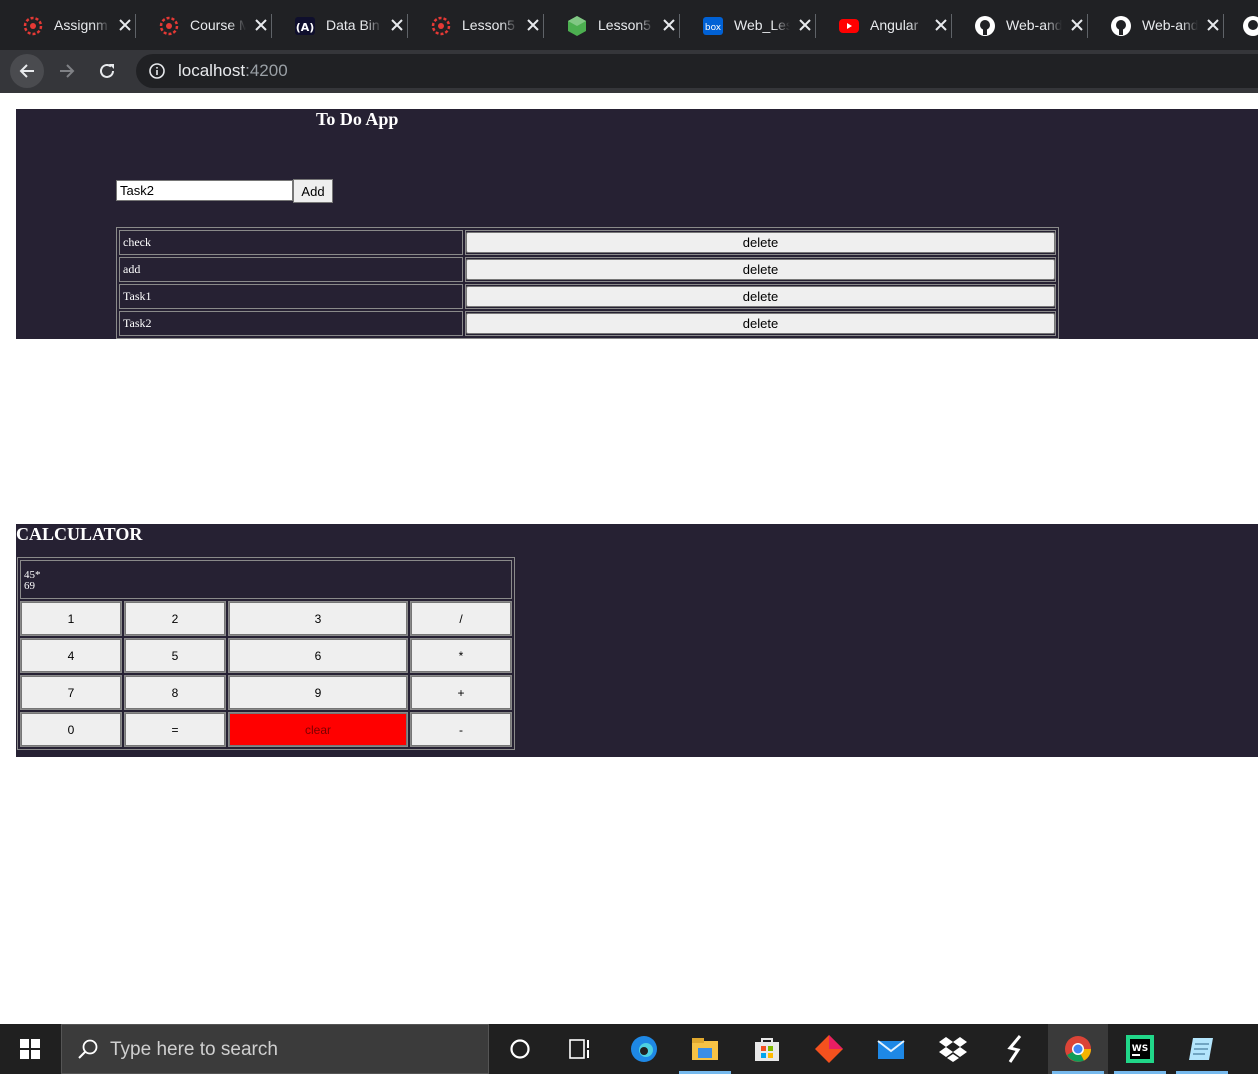  I want to click on store-icon, so click(767, 1049).